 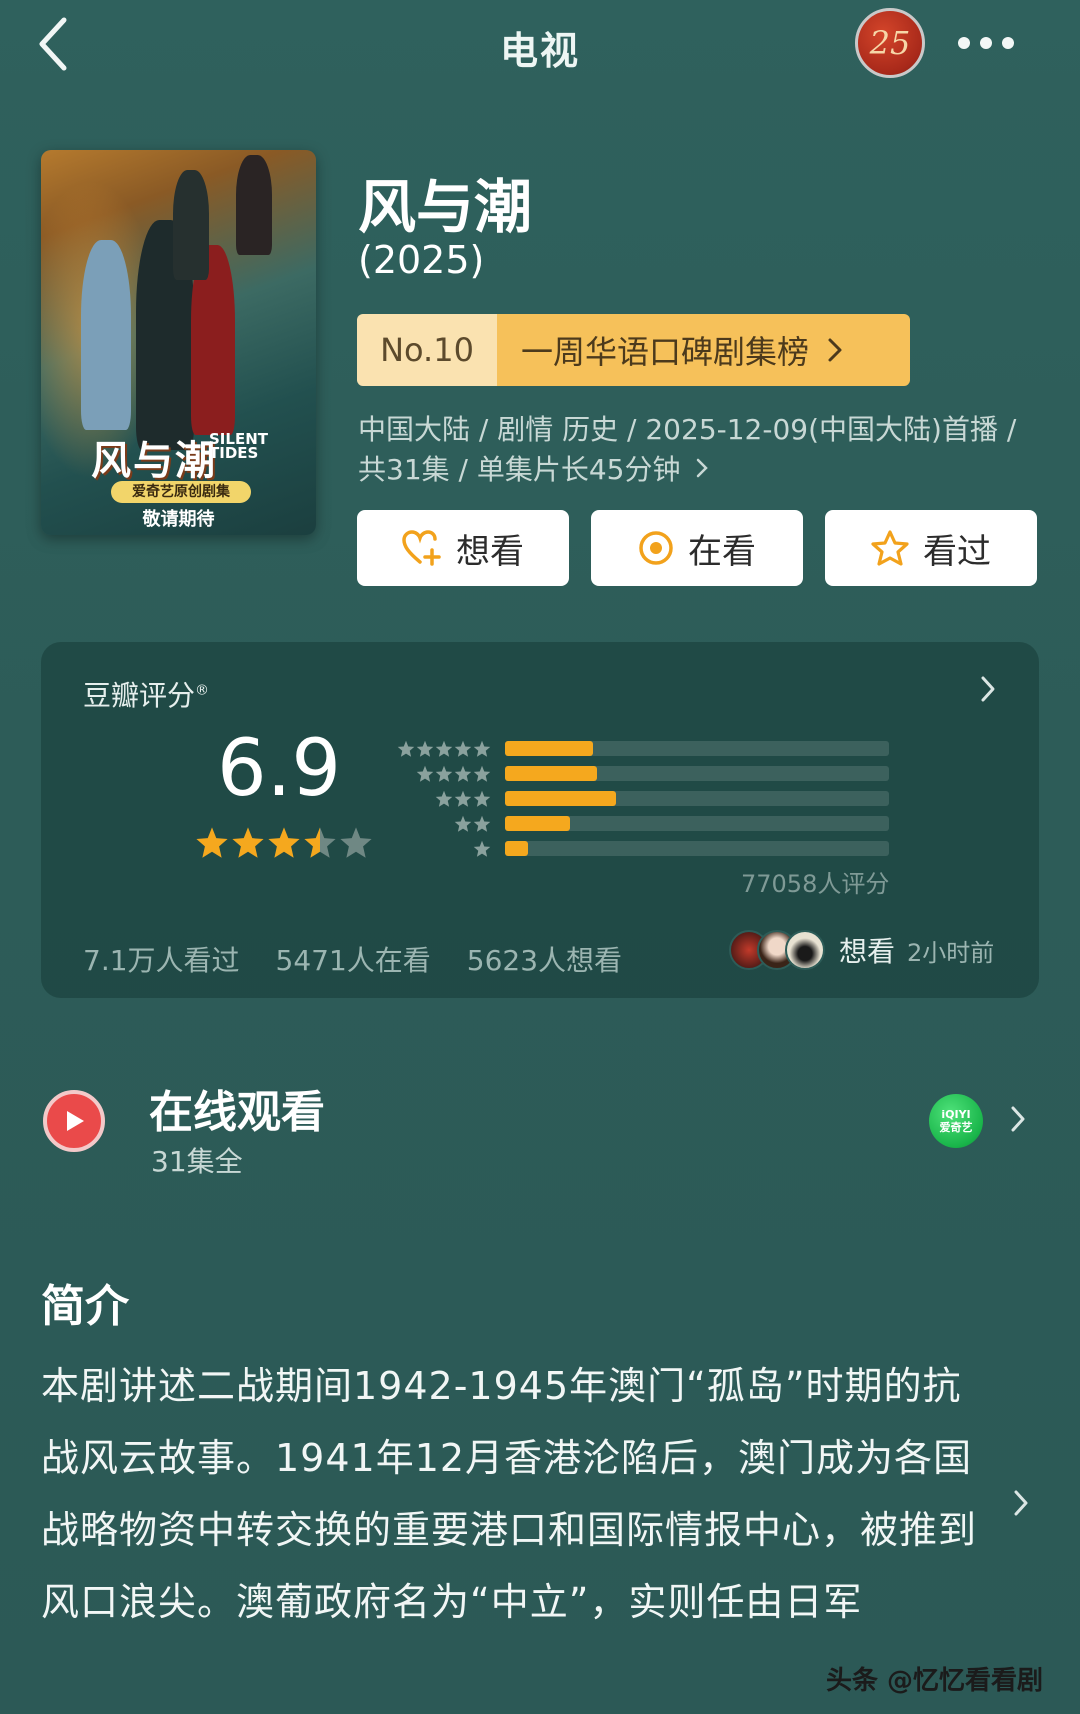 What do you see at coordinates (197, 1161) in the screenshot?
I see `episode-count: 31集全` at bounding box center [197, 1161].